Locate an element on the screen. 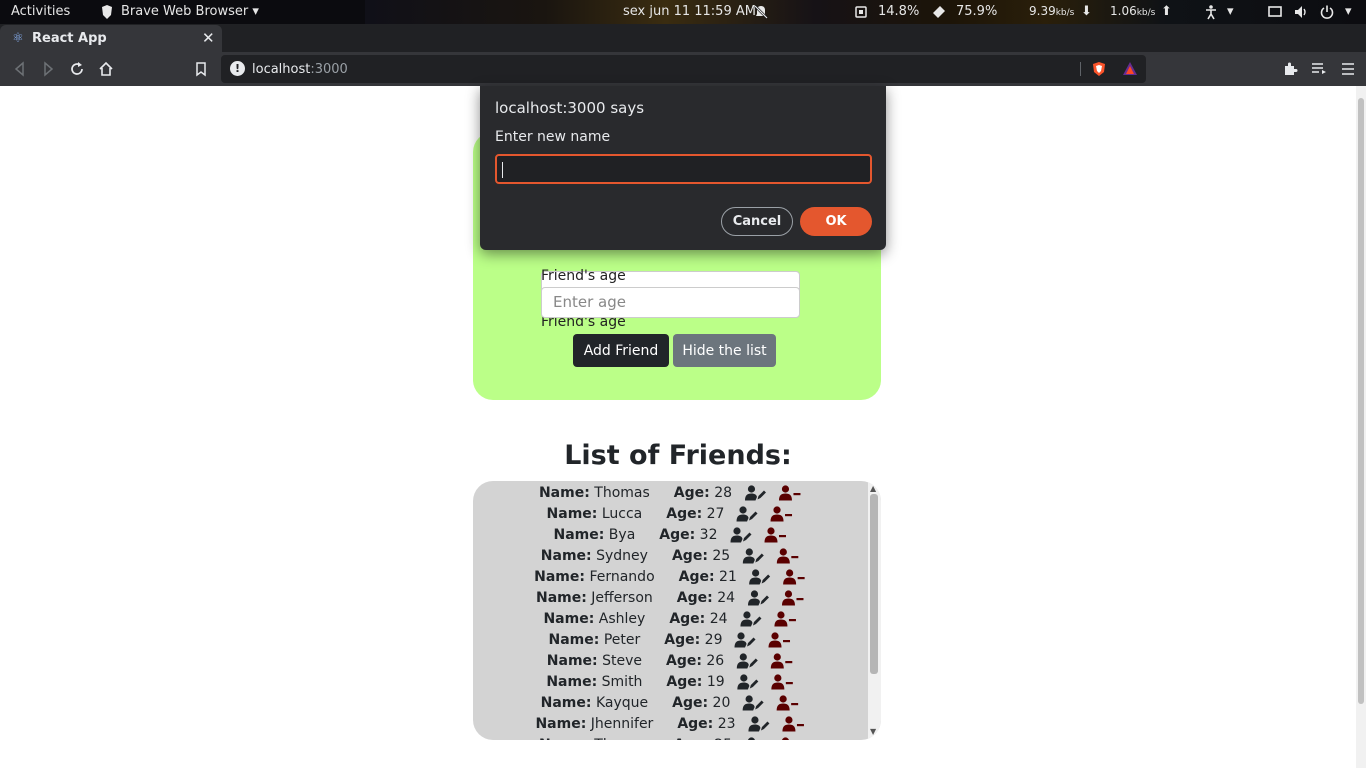 Image resolution: width=1366 pixels, height=768 pixels. brave-logo-icon is located at coordinates (107, 12).